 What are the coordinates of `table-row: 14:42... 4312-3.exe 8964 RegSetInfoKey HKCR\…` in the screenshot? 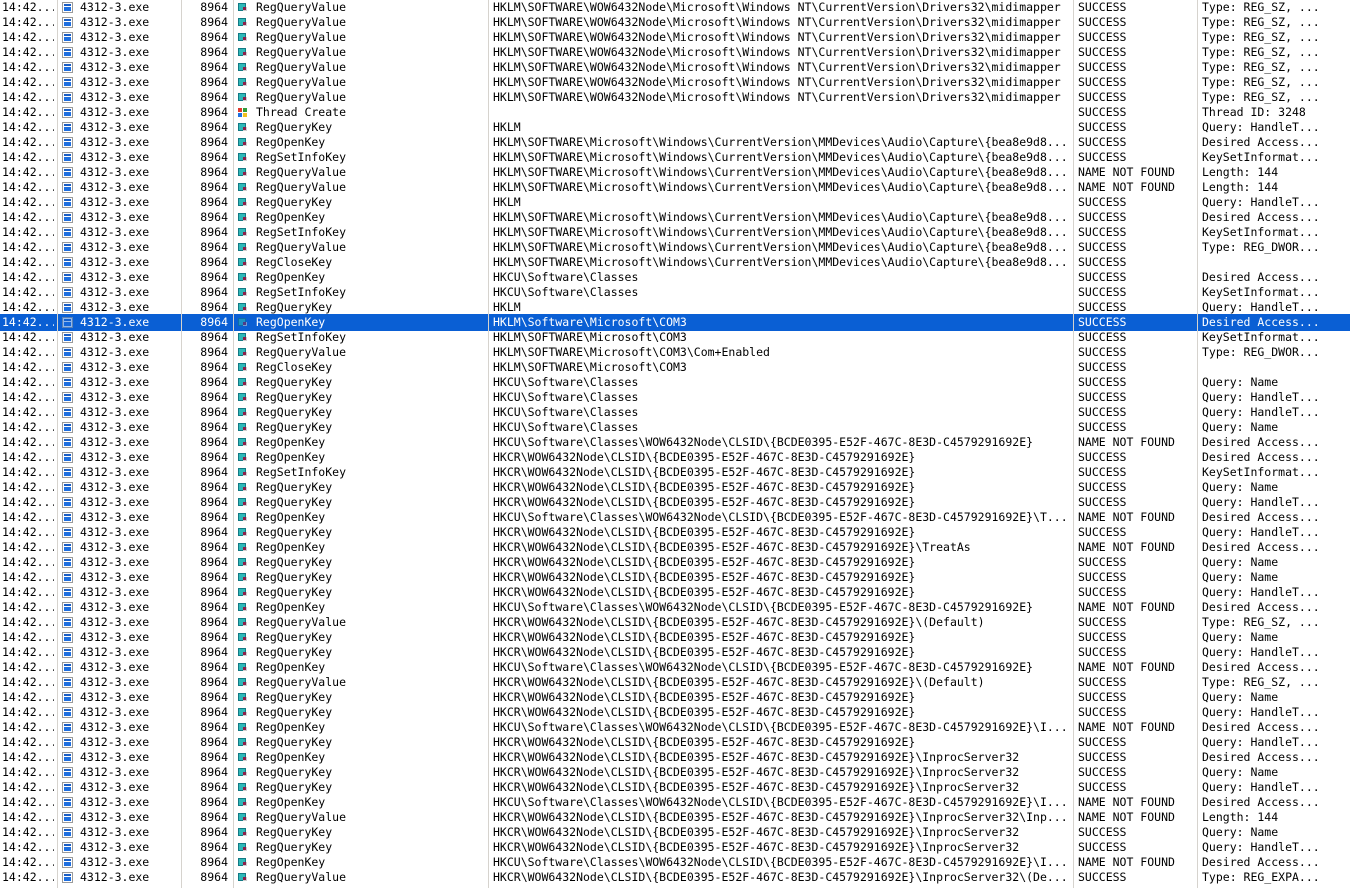 It's located at (675, 472).